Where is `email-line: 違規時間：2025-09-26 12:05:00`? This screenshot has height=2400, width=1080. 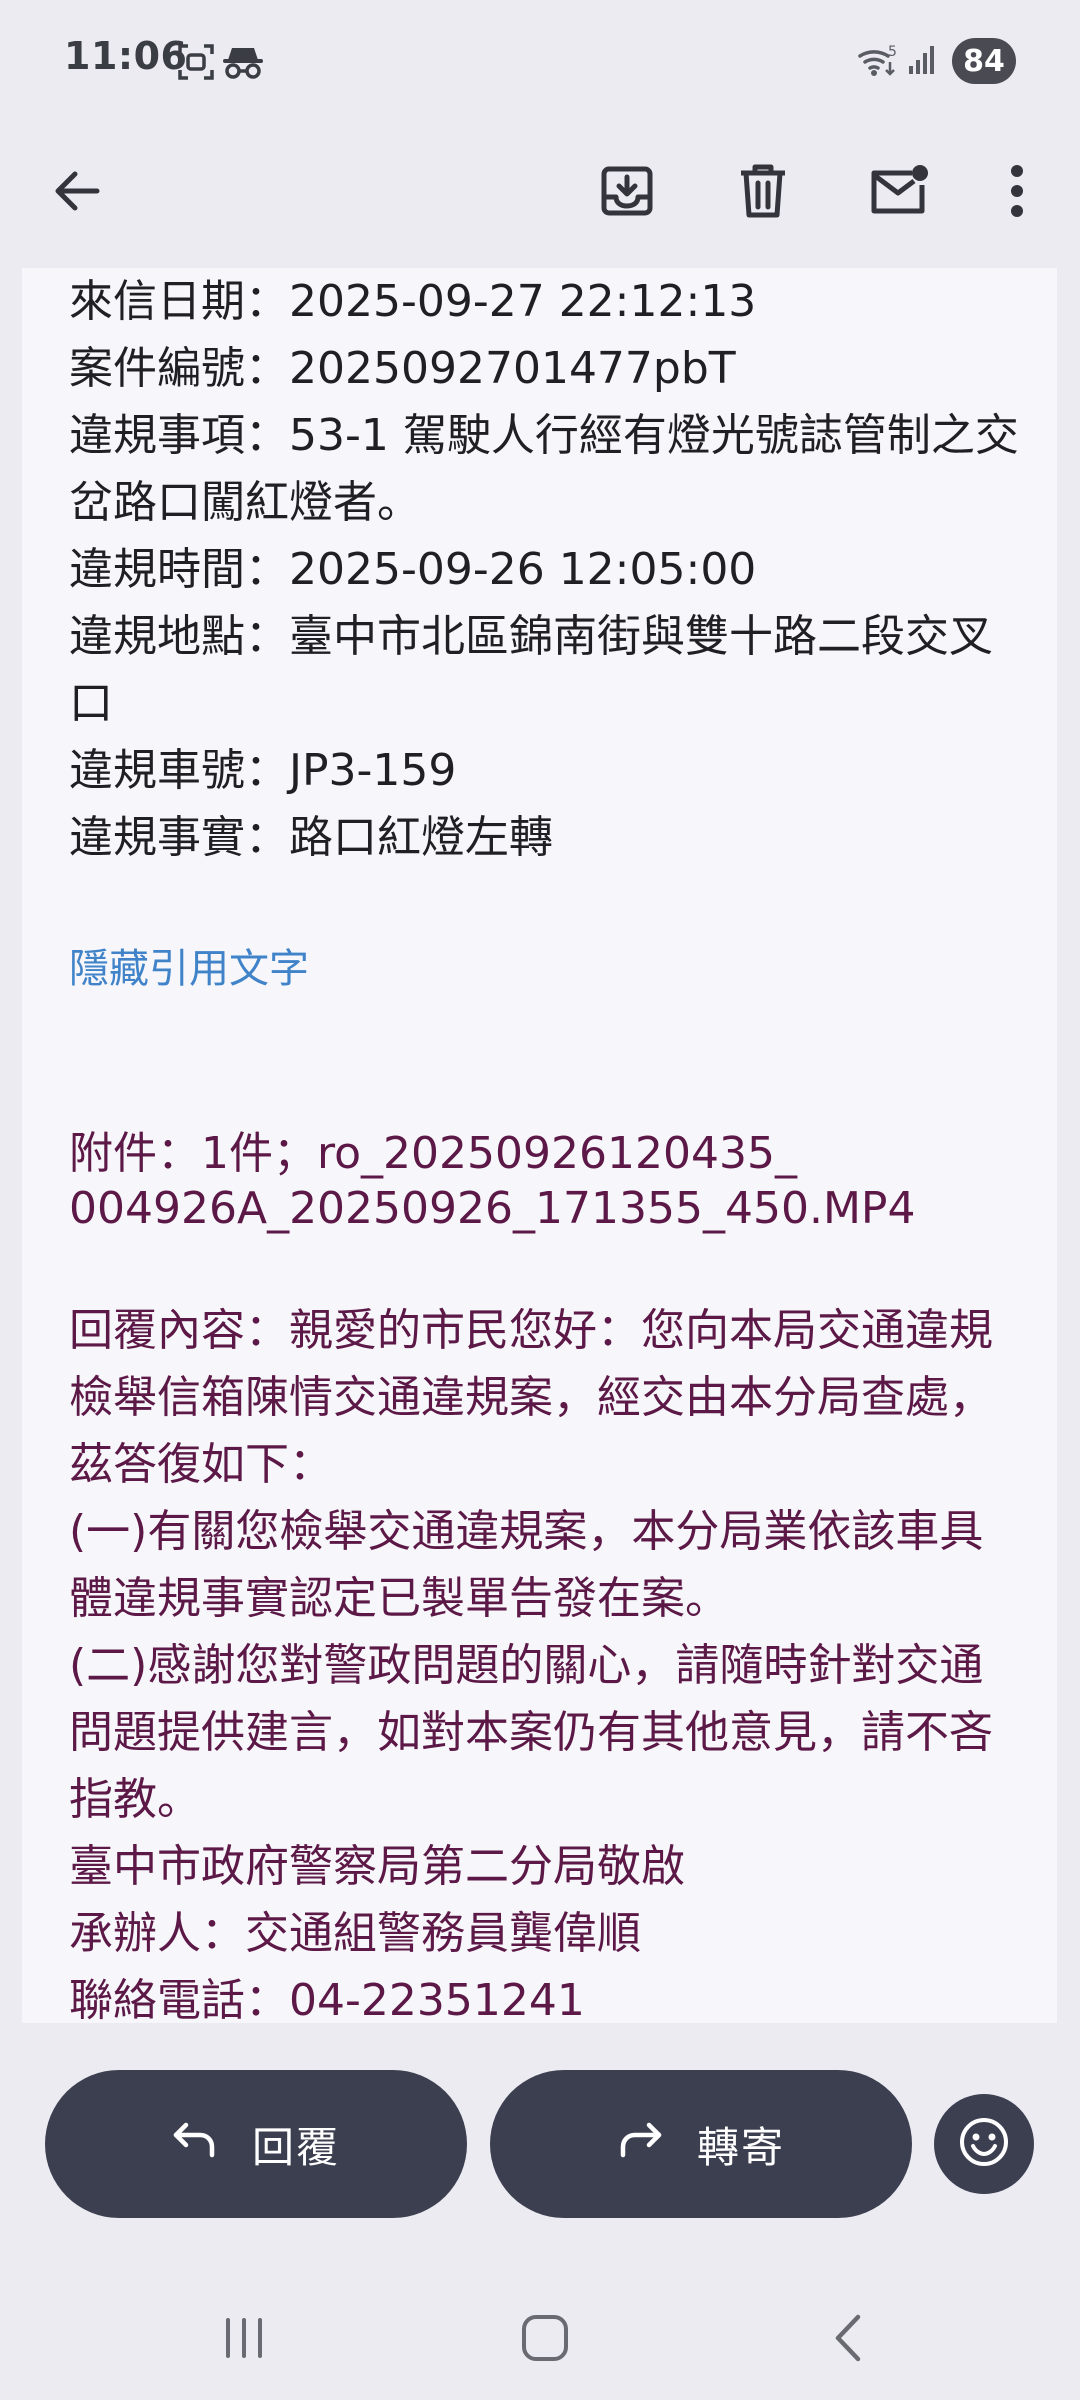 email-line: 違規時間：2025-09-26 12:05:00 is located at coordinates (413, 569).